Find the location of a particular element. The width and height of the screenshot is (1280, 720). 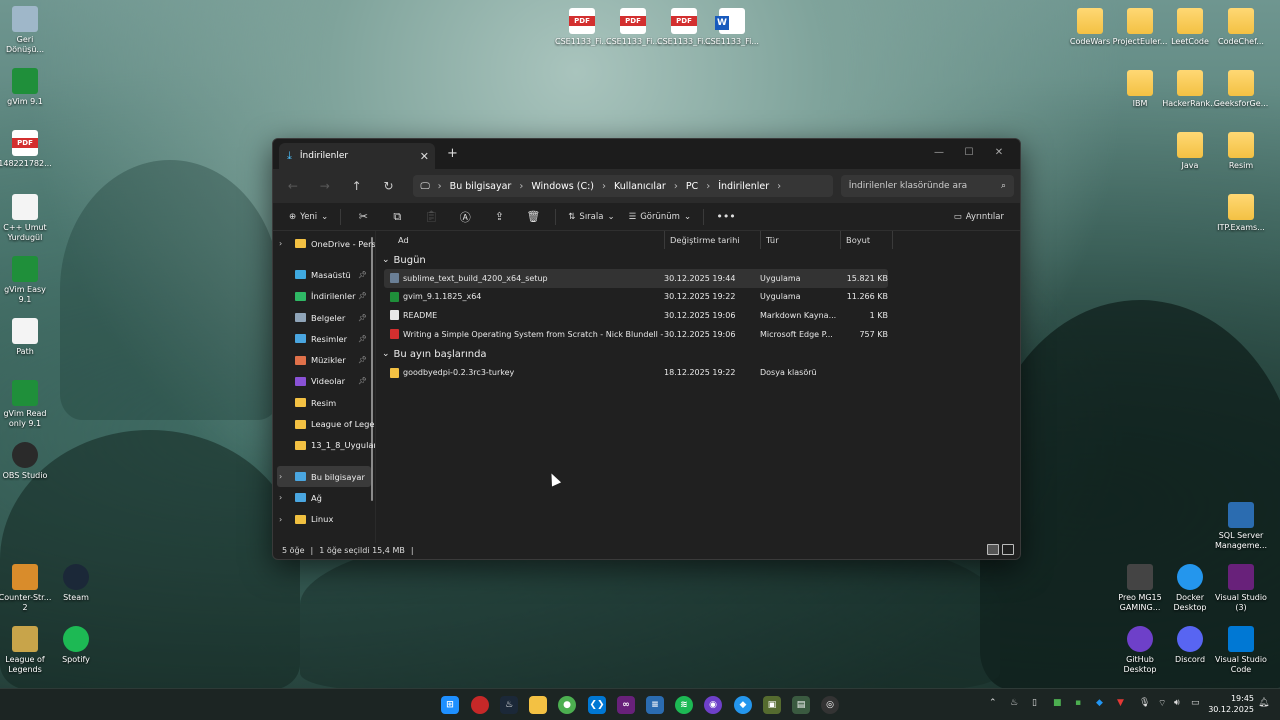

nvidia-icon: ▣ is located at coordinates (772, 705).